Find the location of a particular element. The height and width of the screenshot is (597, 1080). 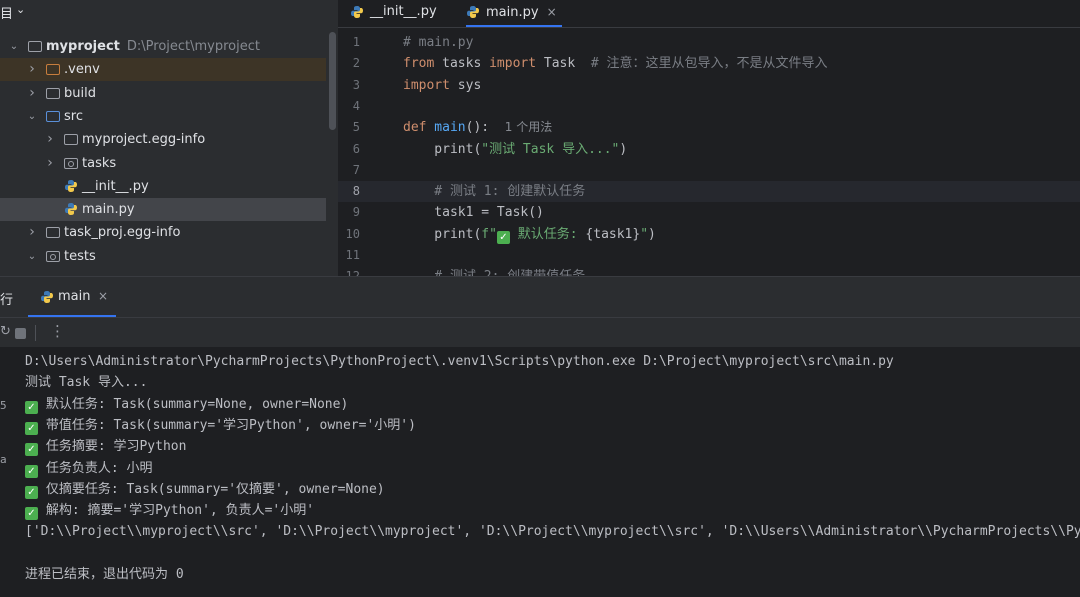

tree-item-name: build is located at coordinates (80, 93).